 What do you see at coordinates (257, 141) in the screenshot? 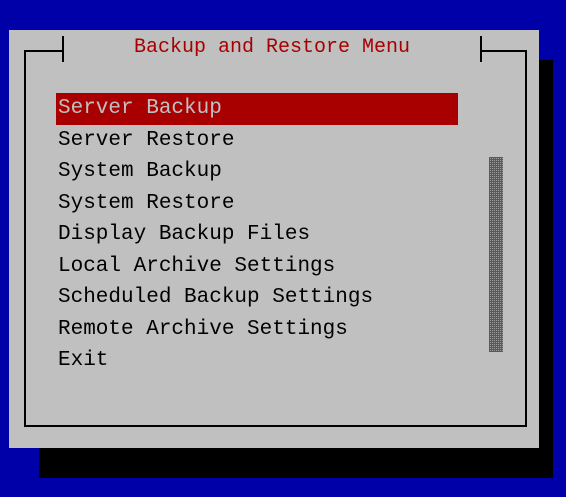
I see `menu-item-server-restore: Server Restore` at bounding box center [257, 141].